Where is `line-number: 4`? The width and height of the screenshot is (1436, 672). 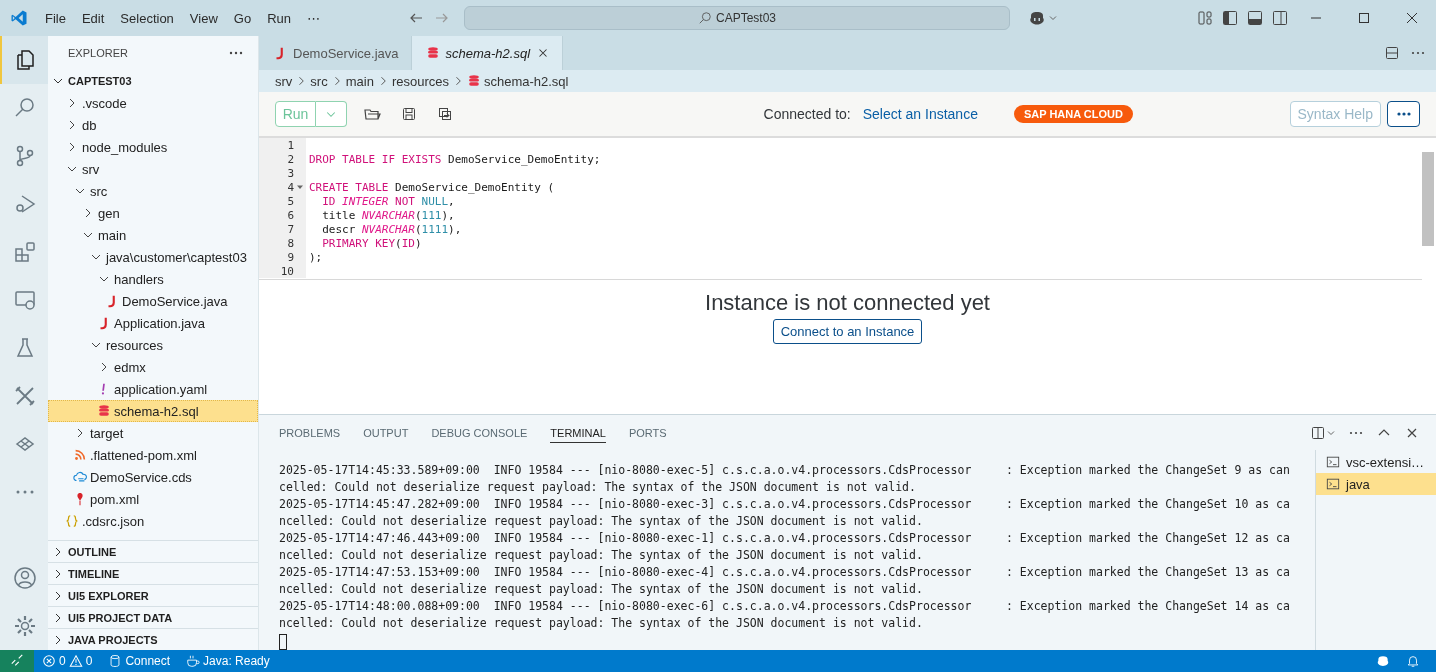 line-number: 4 is located at coordinates (290, 187).